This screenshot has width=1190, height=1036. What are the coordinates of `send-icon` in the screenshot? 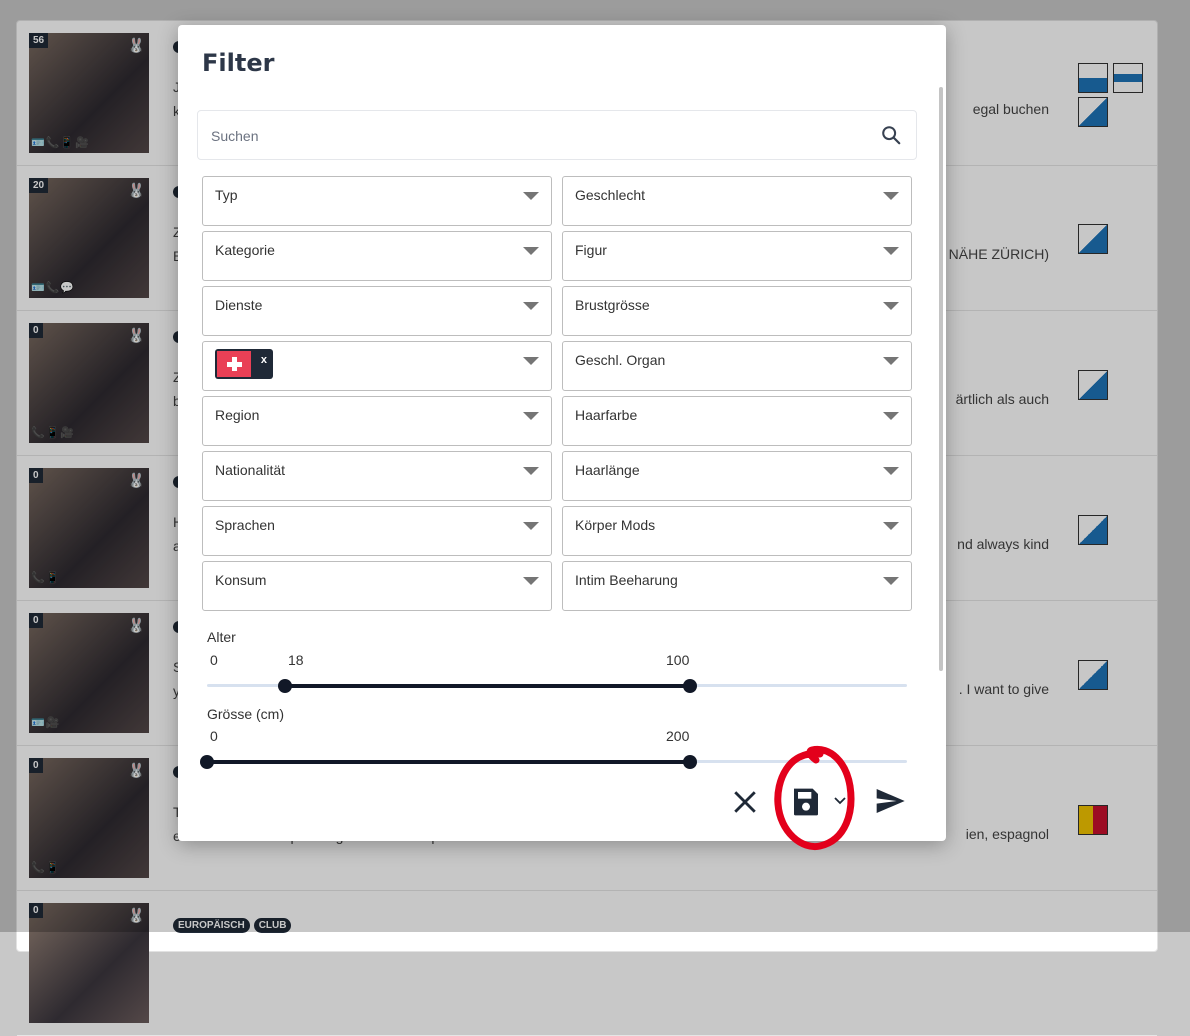 It's located at (890, 801).